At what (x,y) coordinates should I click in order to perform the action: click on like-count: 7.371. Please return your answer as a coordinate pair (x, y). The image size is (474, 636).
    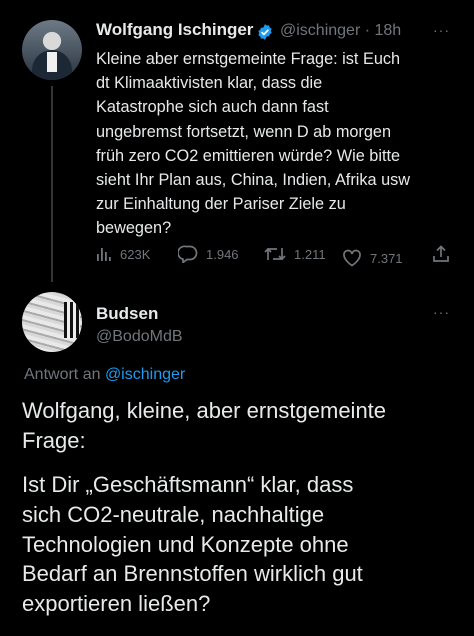
    Looking at the image, I should click on (386, 258).